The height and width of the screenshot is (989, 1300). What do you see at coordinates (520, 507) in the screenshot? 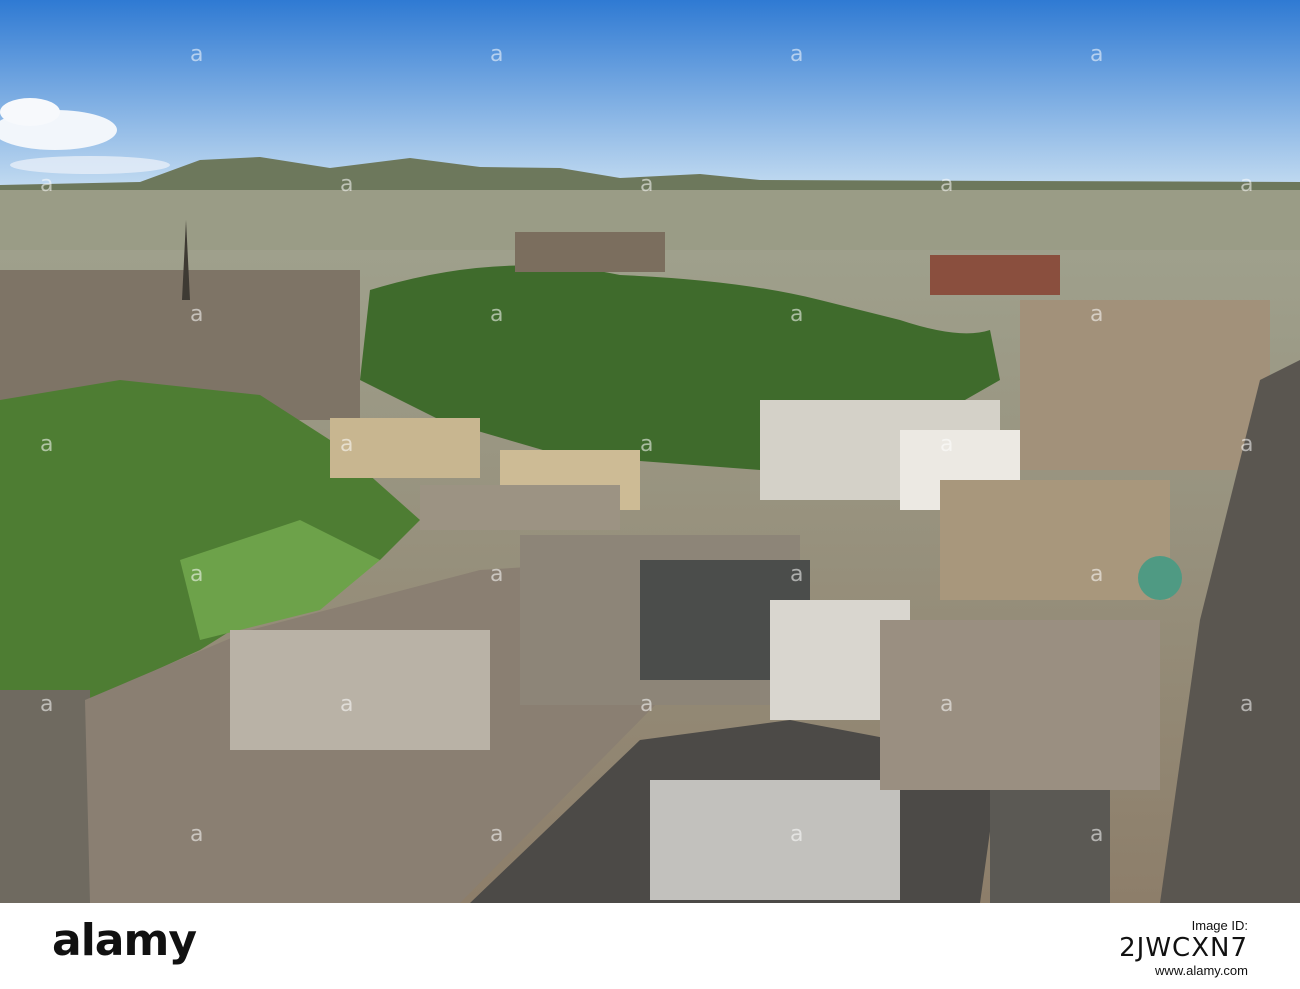
I see `plaza` at bounding box center [520, 507].